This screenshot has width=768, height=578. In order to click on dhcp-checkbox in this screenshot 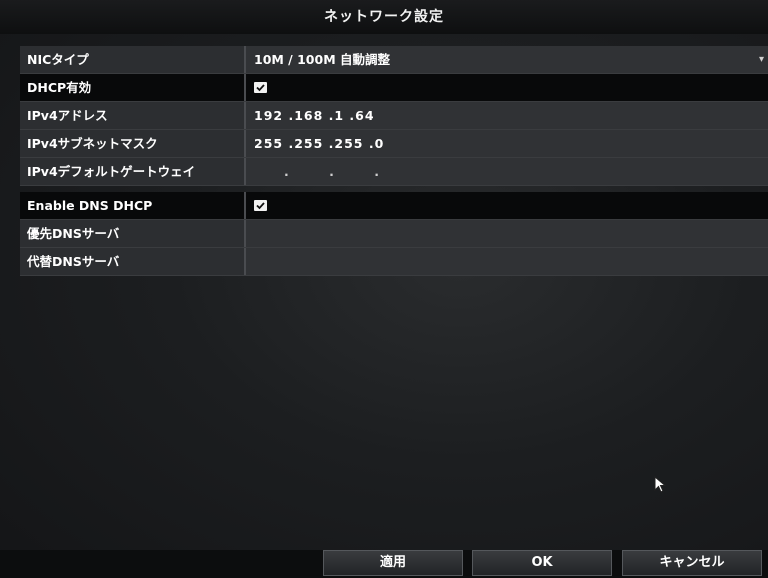, I will do `click(260, 87)`.